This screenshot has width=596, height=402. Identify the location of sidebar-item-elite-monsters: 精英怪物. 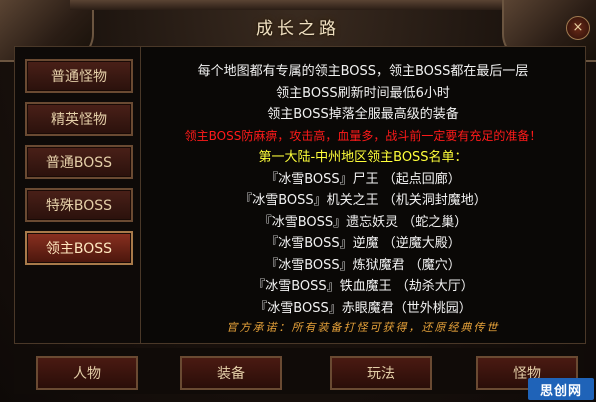
(79, 119).